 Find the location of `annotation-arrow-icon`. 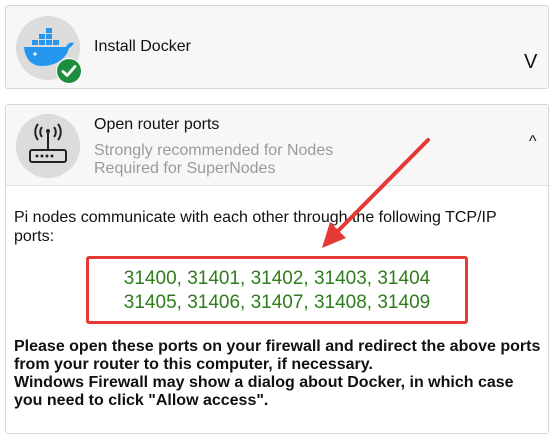

annotation-arrow-icon is located at coordinates (376, 193).